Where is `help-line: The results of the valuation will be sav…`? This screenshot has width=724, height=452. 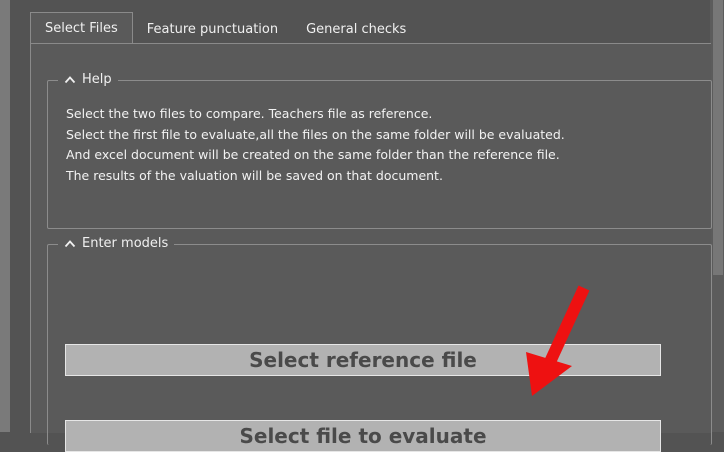
help-line: The results of the valuation will be sav… is located at coordinates (254, 175).